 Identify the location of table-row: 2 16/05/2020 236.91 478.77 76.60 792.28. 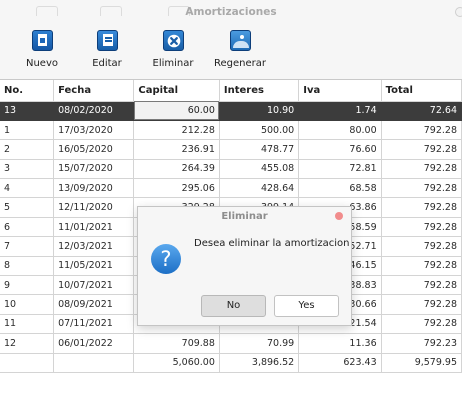
(231, 149).